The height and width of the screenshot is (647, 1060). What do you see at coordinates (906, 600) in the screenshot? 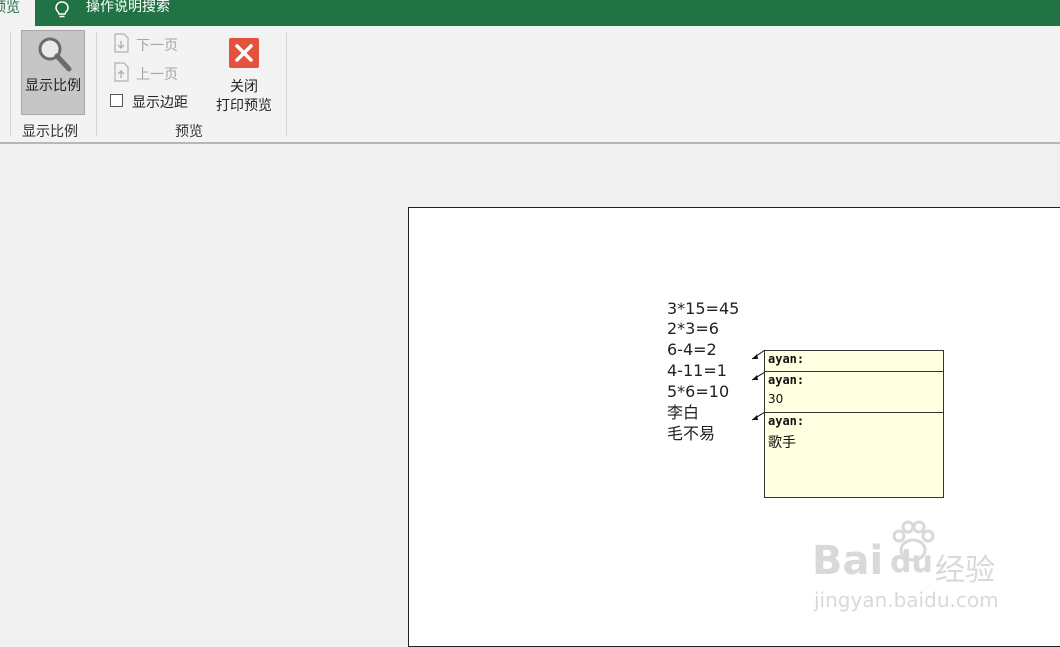
I see `watermark-url: jingyan.baidu.com` at bounding box center [906, 600].